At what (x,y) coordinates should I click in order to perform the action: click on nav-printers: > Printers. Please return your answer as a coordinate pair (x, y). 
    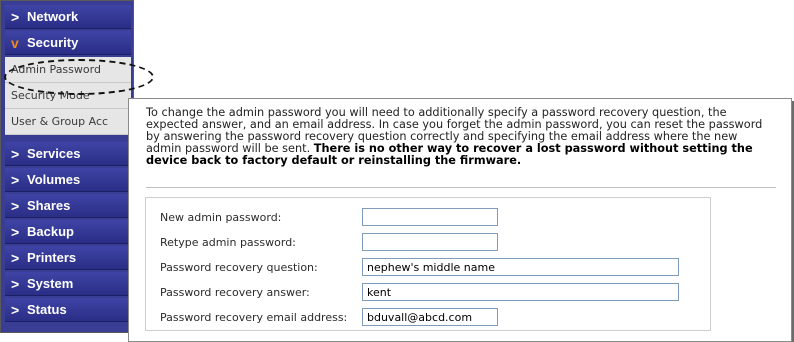
    Looking at the image, I should click on (68, 258).